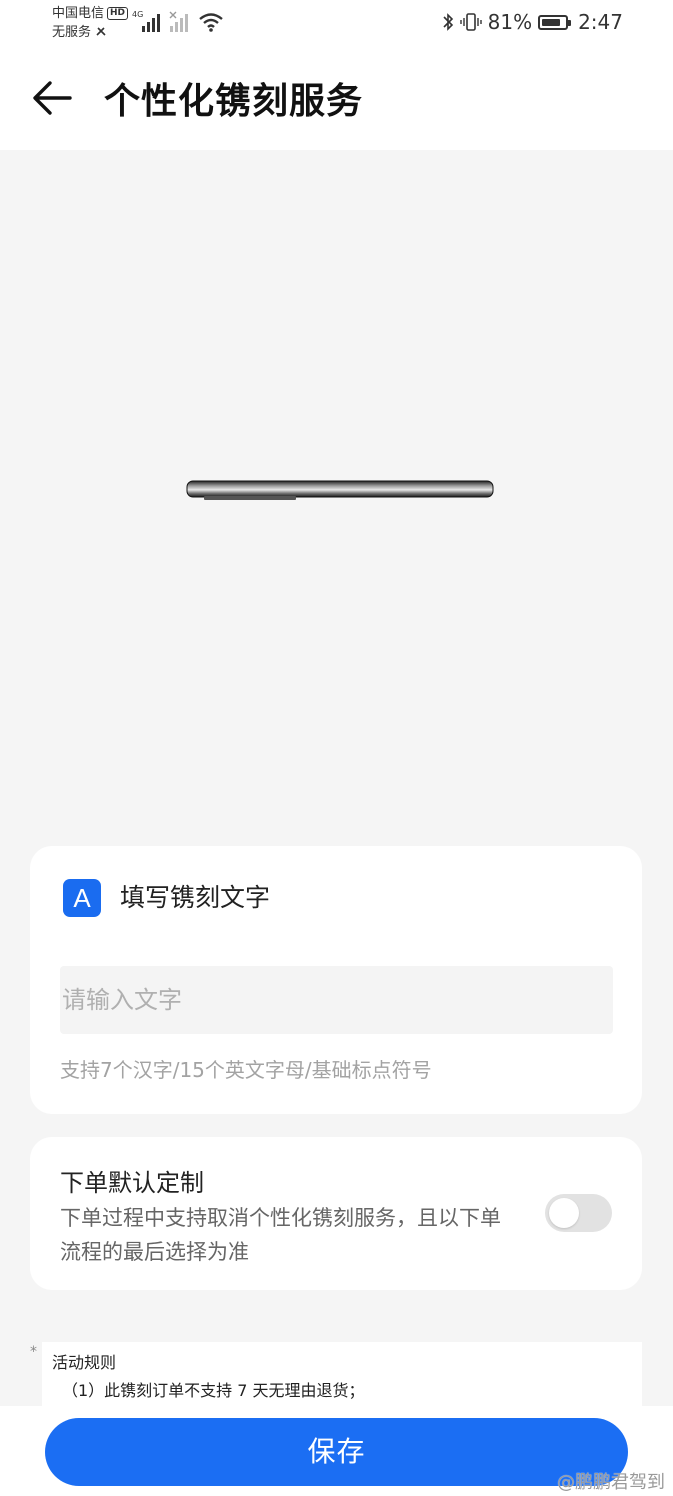  What do you see at coordinates (336, 1452) in the screenshot?
I see `save-button: 保存` at bounding box center [336, 1452].